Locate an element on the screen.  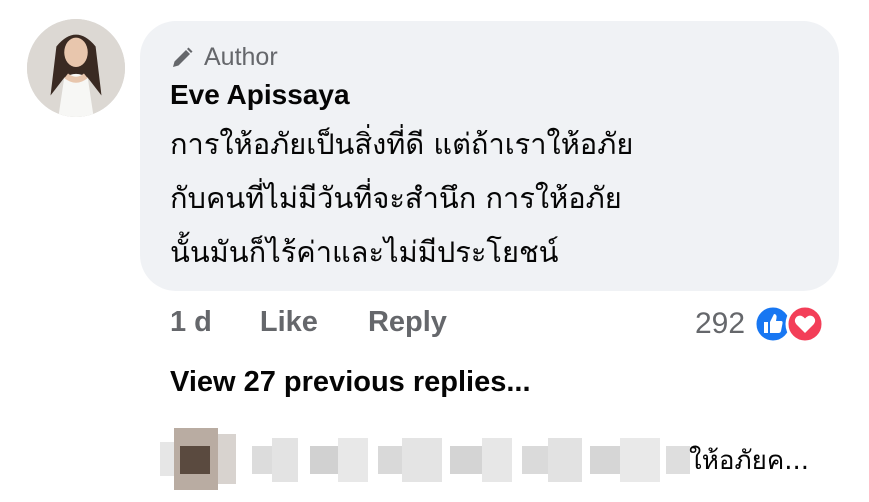
avatar-photo is located at coordinates (76, 68).